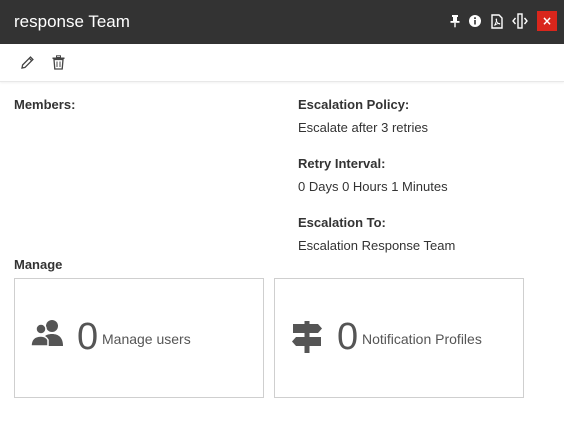  Describe the element at coordinates (373, 186) in the screenshot. I see `retry-interval-value: 0 Days 0 Hours 1 Minutes` at that location.